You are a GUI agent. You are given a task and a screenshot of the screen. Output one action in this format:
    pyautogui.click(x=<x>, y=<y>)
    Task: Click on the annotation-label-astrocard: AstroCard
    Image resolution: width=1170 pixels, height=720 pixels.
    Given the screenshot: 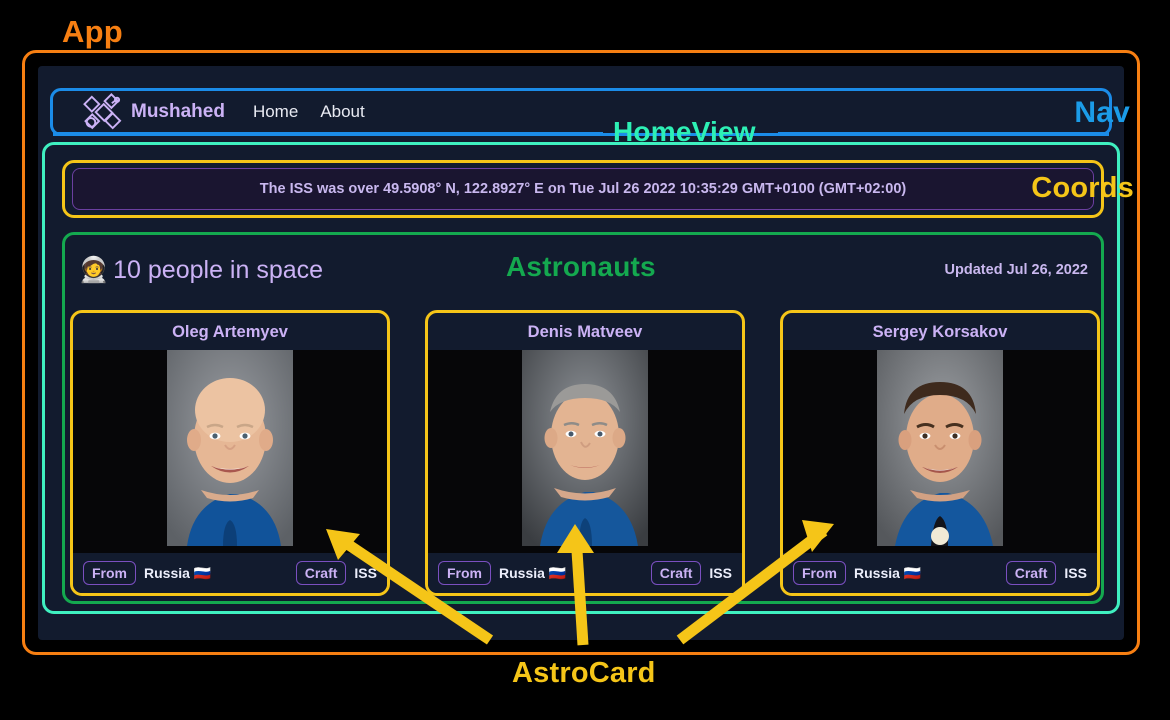 What is the action you would take?
    pyautogui.click(x=584, y=673)
    